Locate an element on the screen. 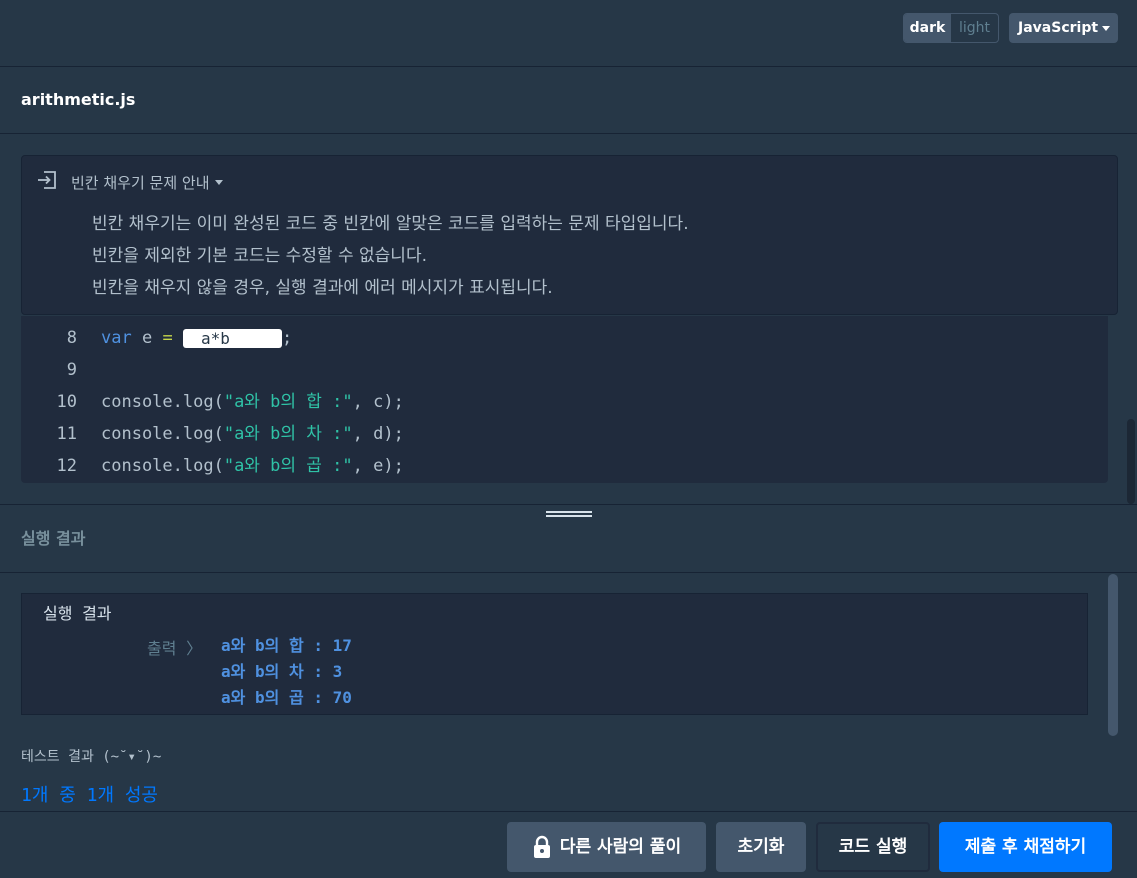 This screenshot has width=1137, height=878. code-string: "a와 b의 곱 :" is located at coordinates (288, 466).